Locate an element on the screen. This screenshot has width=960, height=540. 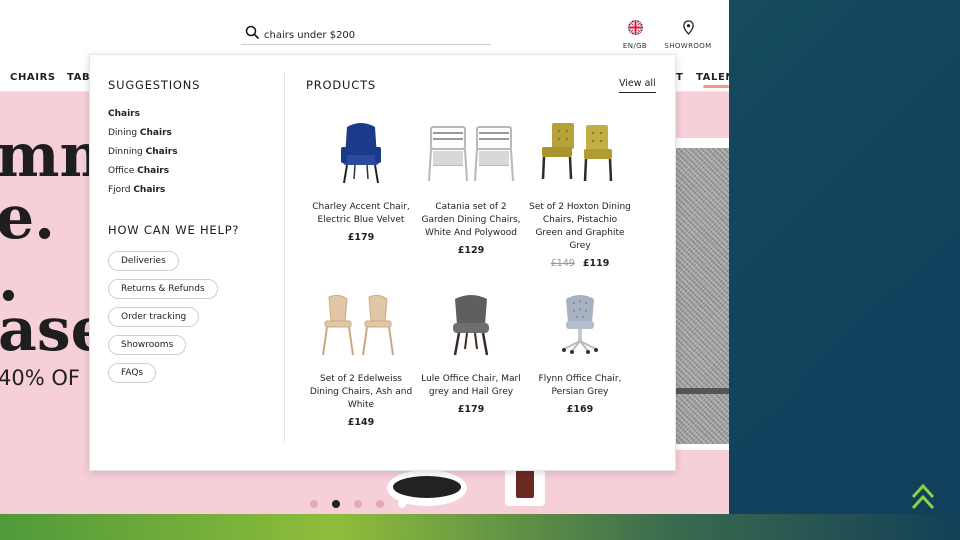
product-price: £129 is located at coordinates (471, 250).